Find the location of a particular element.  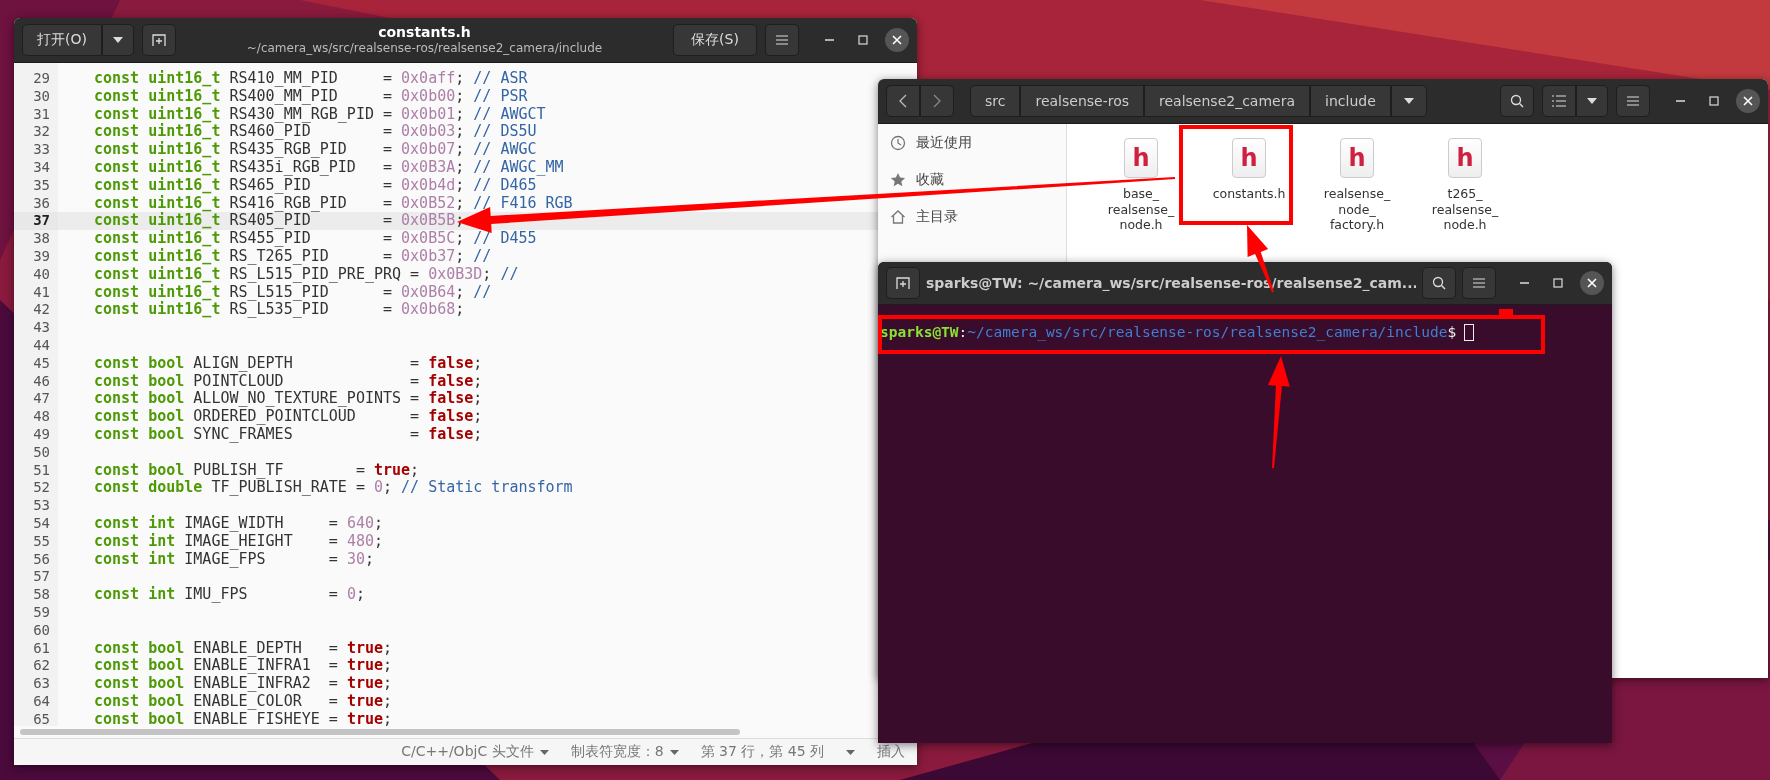

line-number: 54 is located at coordinates (41, 523).